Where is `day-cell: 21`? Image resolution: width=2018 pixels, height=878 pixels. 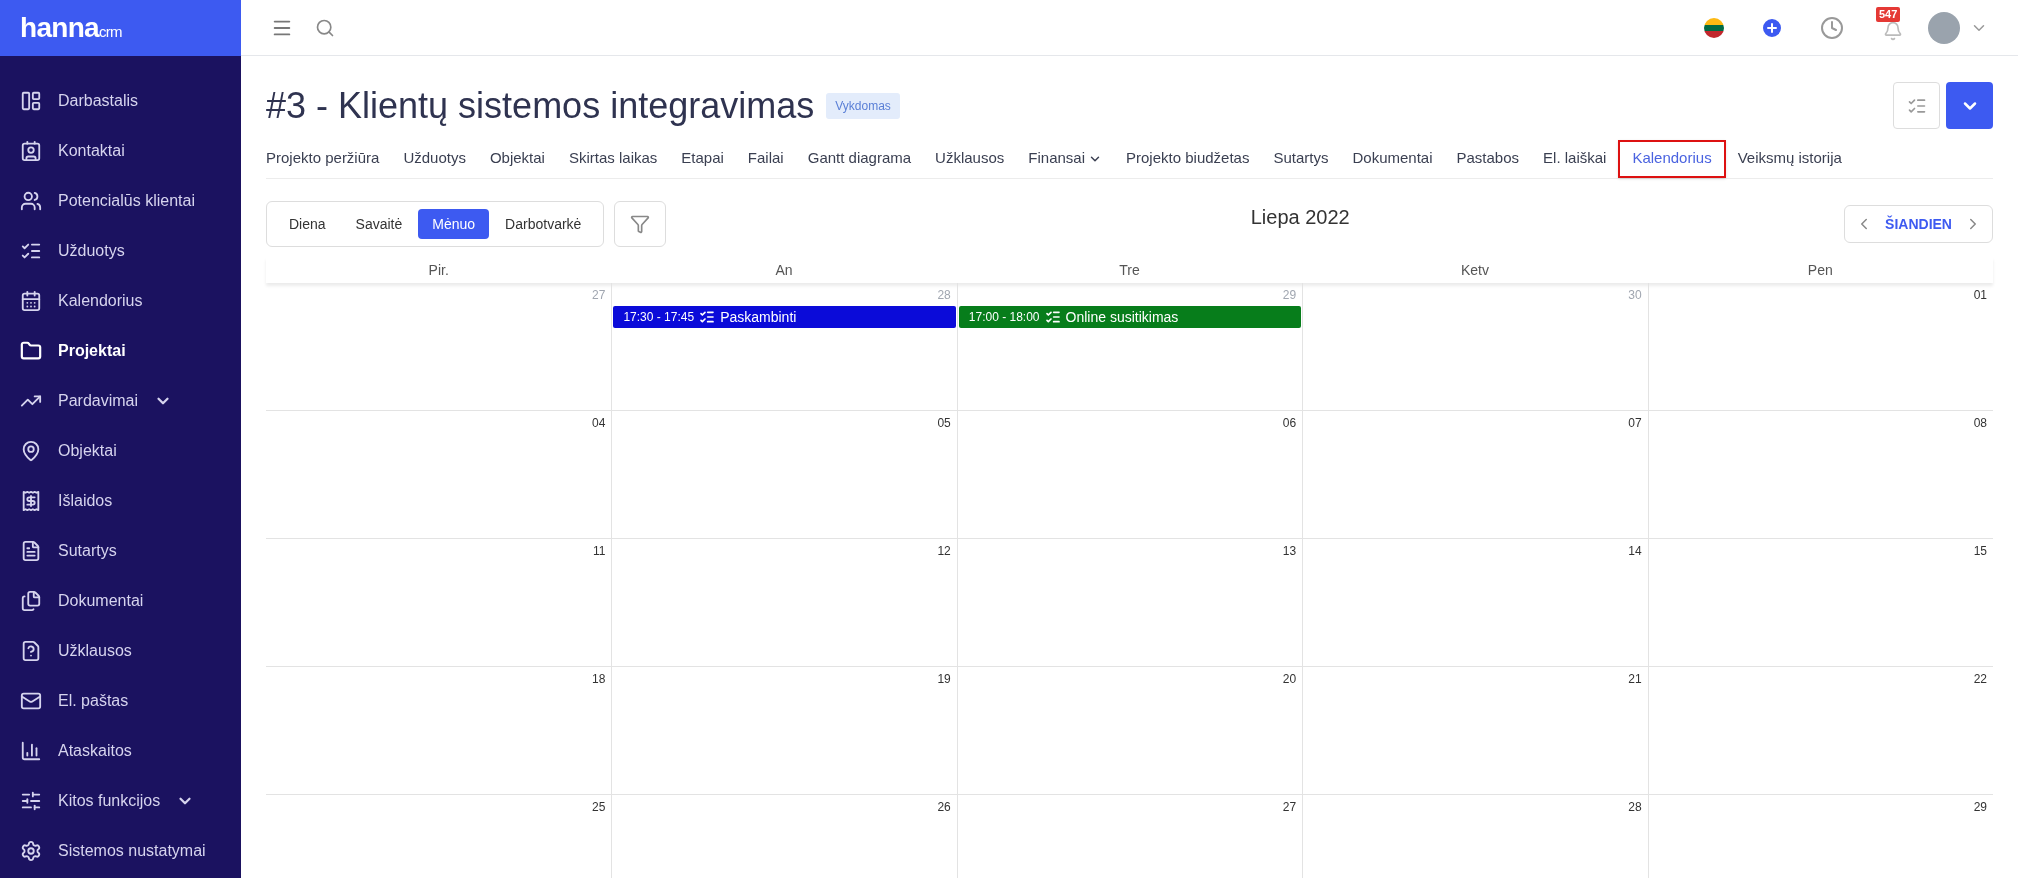 day-cell: 21 is located at coordinates (1475, 730).